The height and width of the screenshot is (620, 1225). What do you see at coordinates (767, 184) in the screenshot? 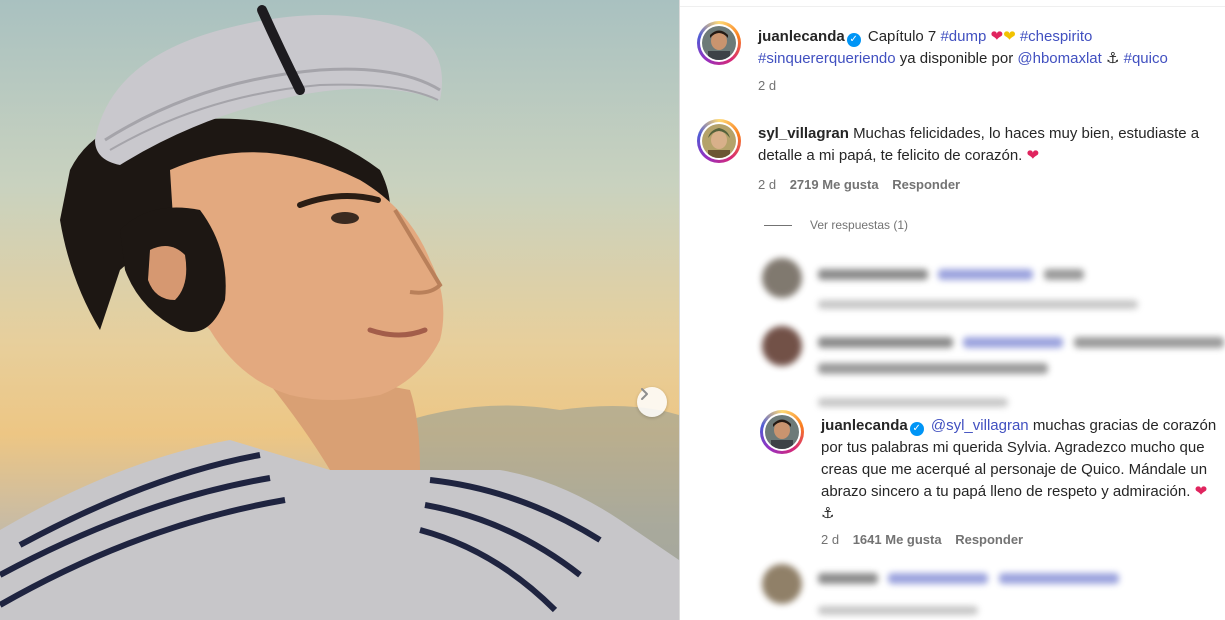
I see `comment-time: 2 d` at bounding box center [767, 184].